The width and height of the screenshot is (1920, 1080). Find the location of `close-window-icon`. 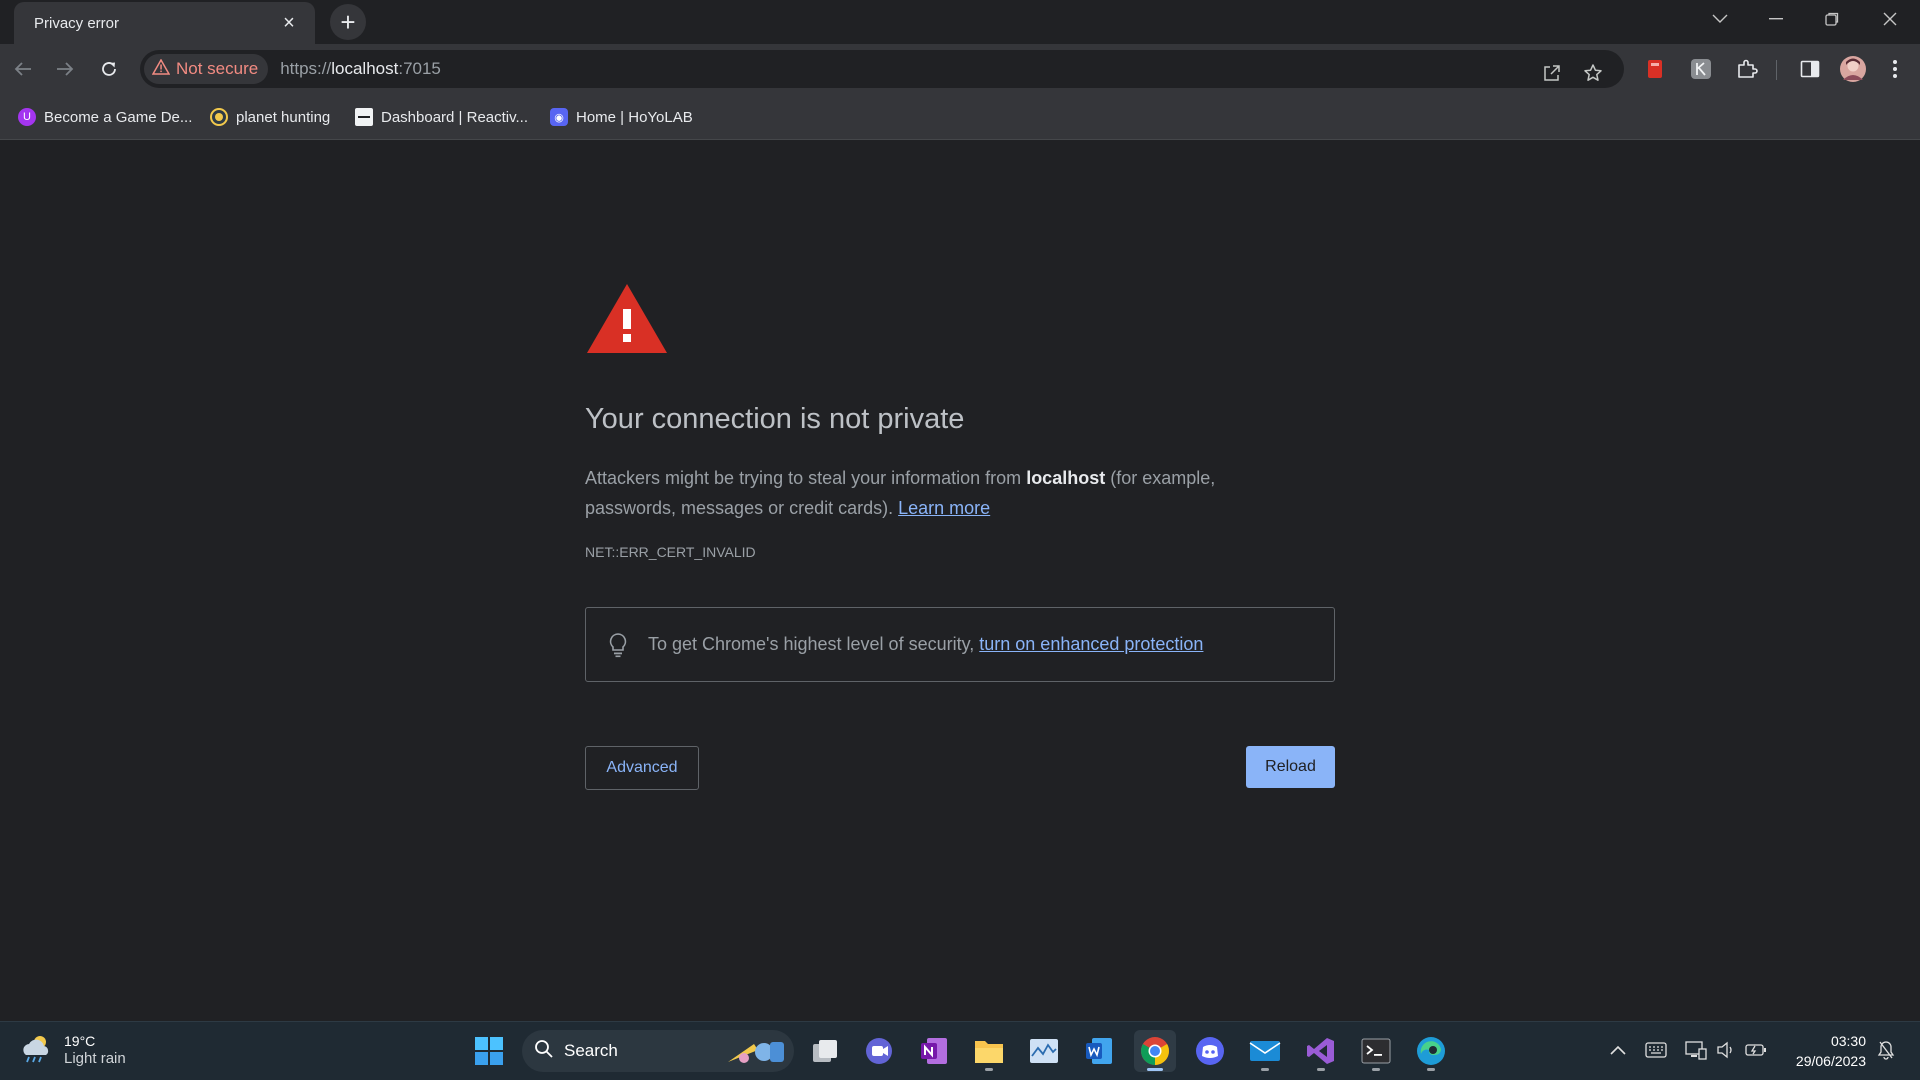

close-window-icon is located at coordinates (1890, 19).